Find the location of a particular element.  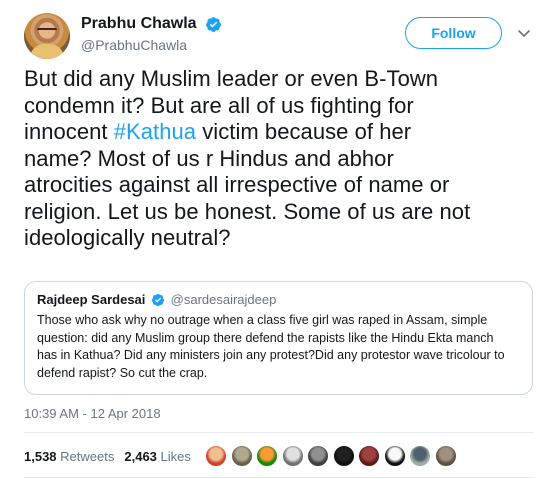

tweet-timestamp: 10:39 AM - 12 Apr 2018 is located at coordinates (92, 413).